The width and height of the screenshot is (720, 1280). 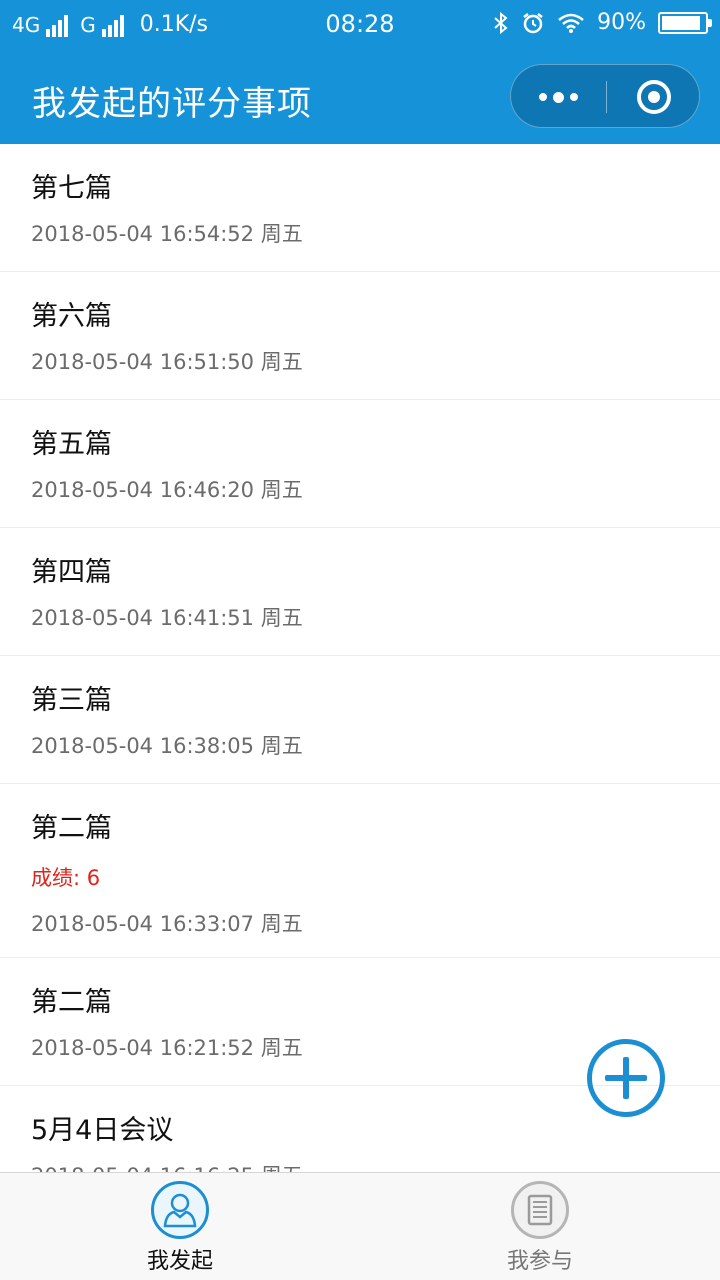 I want to click on list-item: 第七篇 2018-05-04 16:54:52 周五, so click(x=360, y=208).